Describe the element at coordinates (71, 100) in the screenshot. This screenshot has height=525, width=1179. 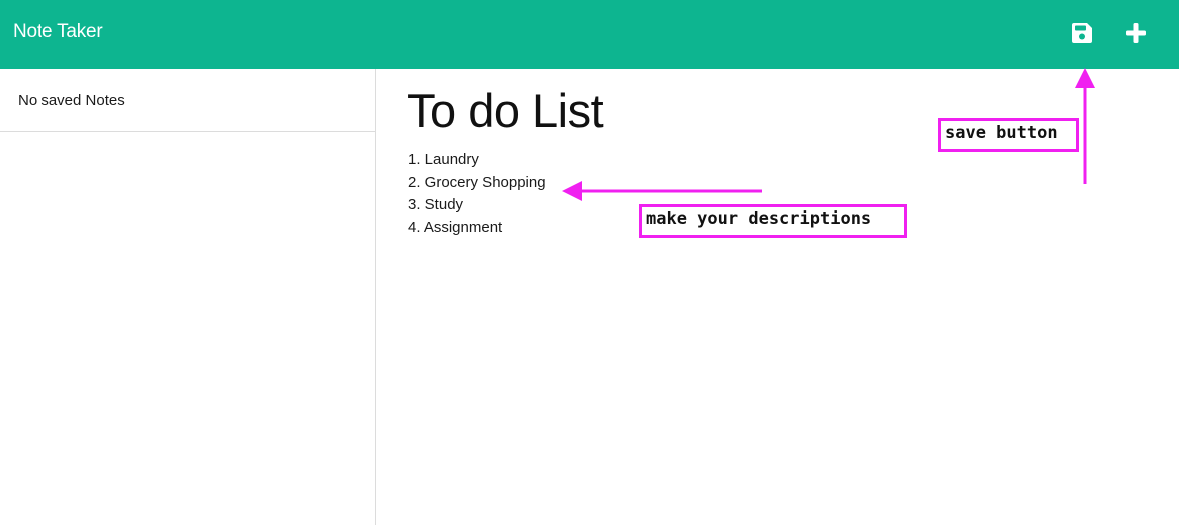
I see `no-notes-message: No saved Notes` at that location.